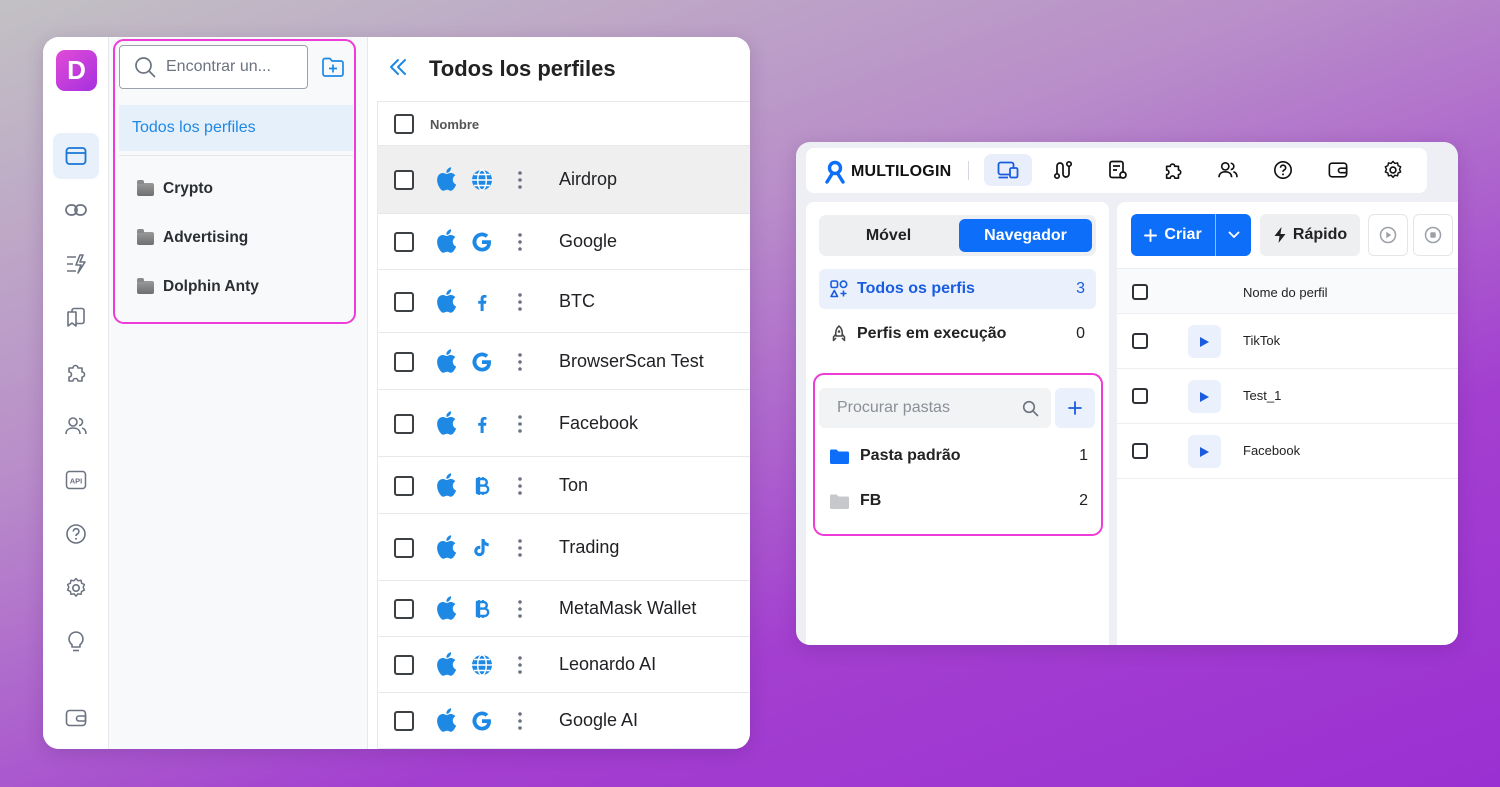 The image size is (1500, 787). I want to click on app-logo: D, so click(76, 70).